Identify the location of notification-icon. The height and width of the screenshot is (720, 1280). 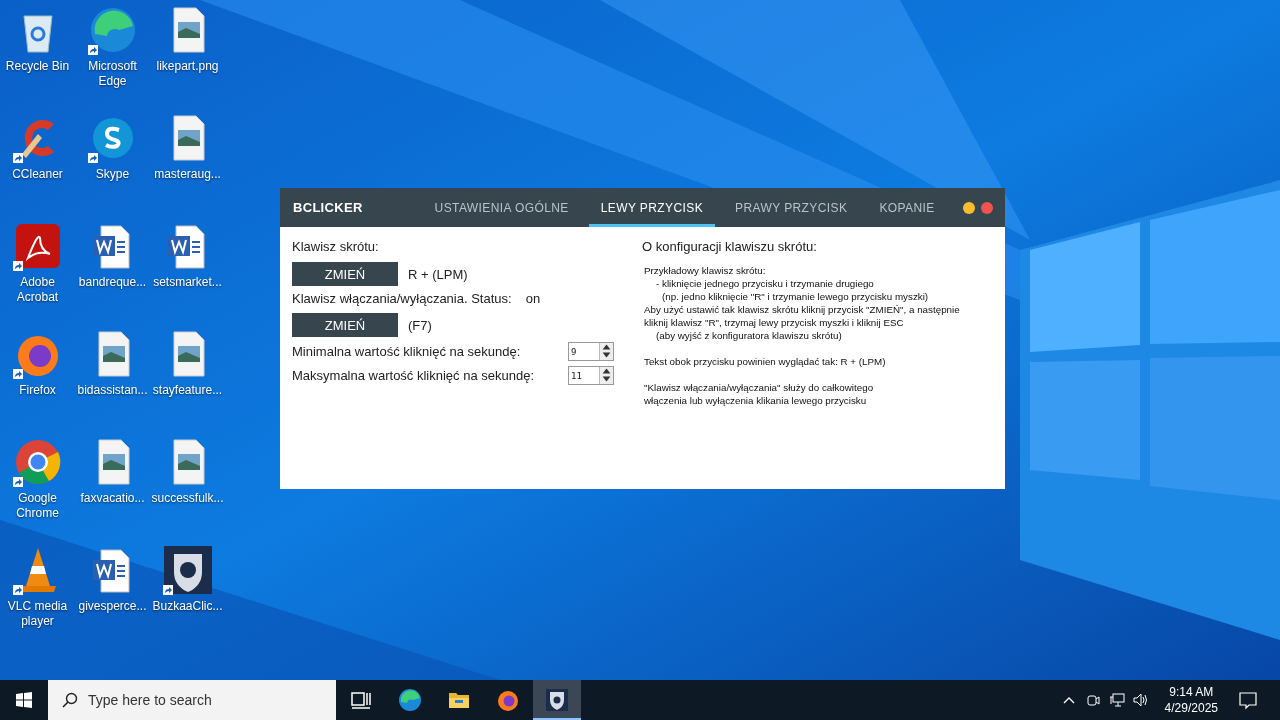
(1248, 700).